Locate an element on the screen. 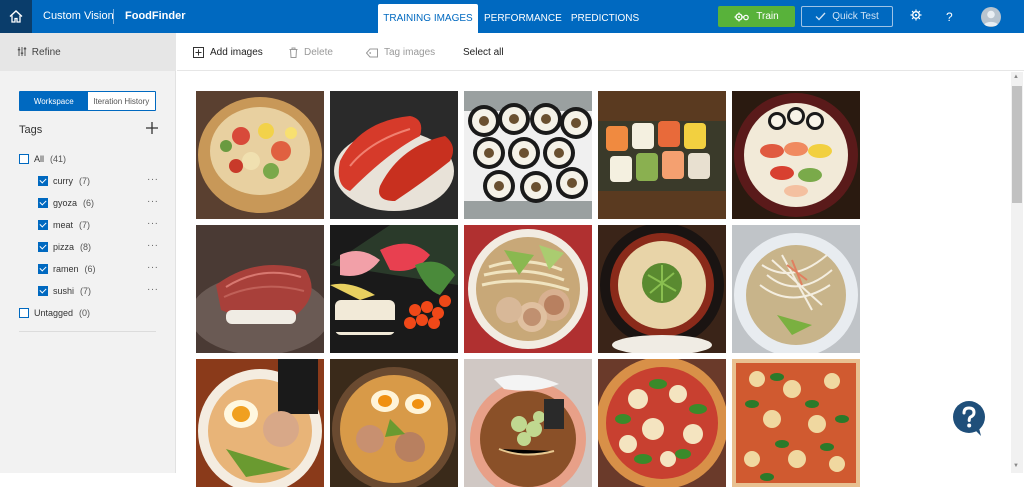 This screenshot has width=1024, height=487. tag-count: (6) is located at coordinates (89, 203).